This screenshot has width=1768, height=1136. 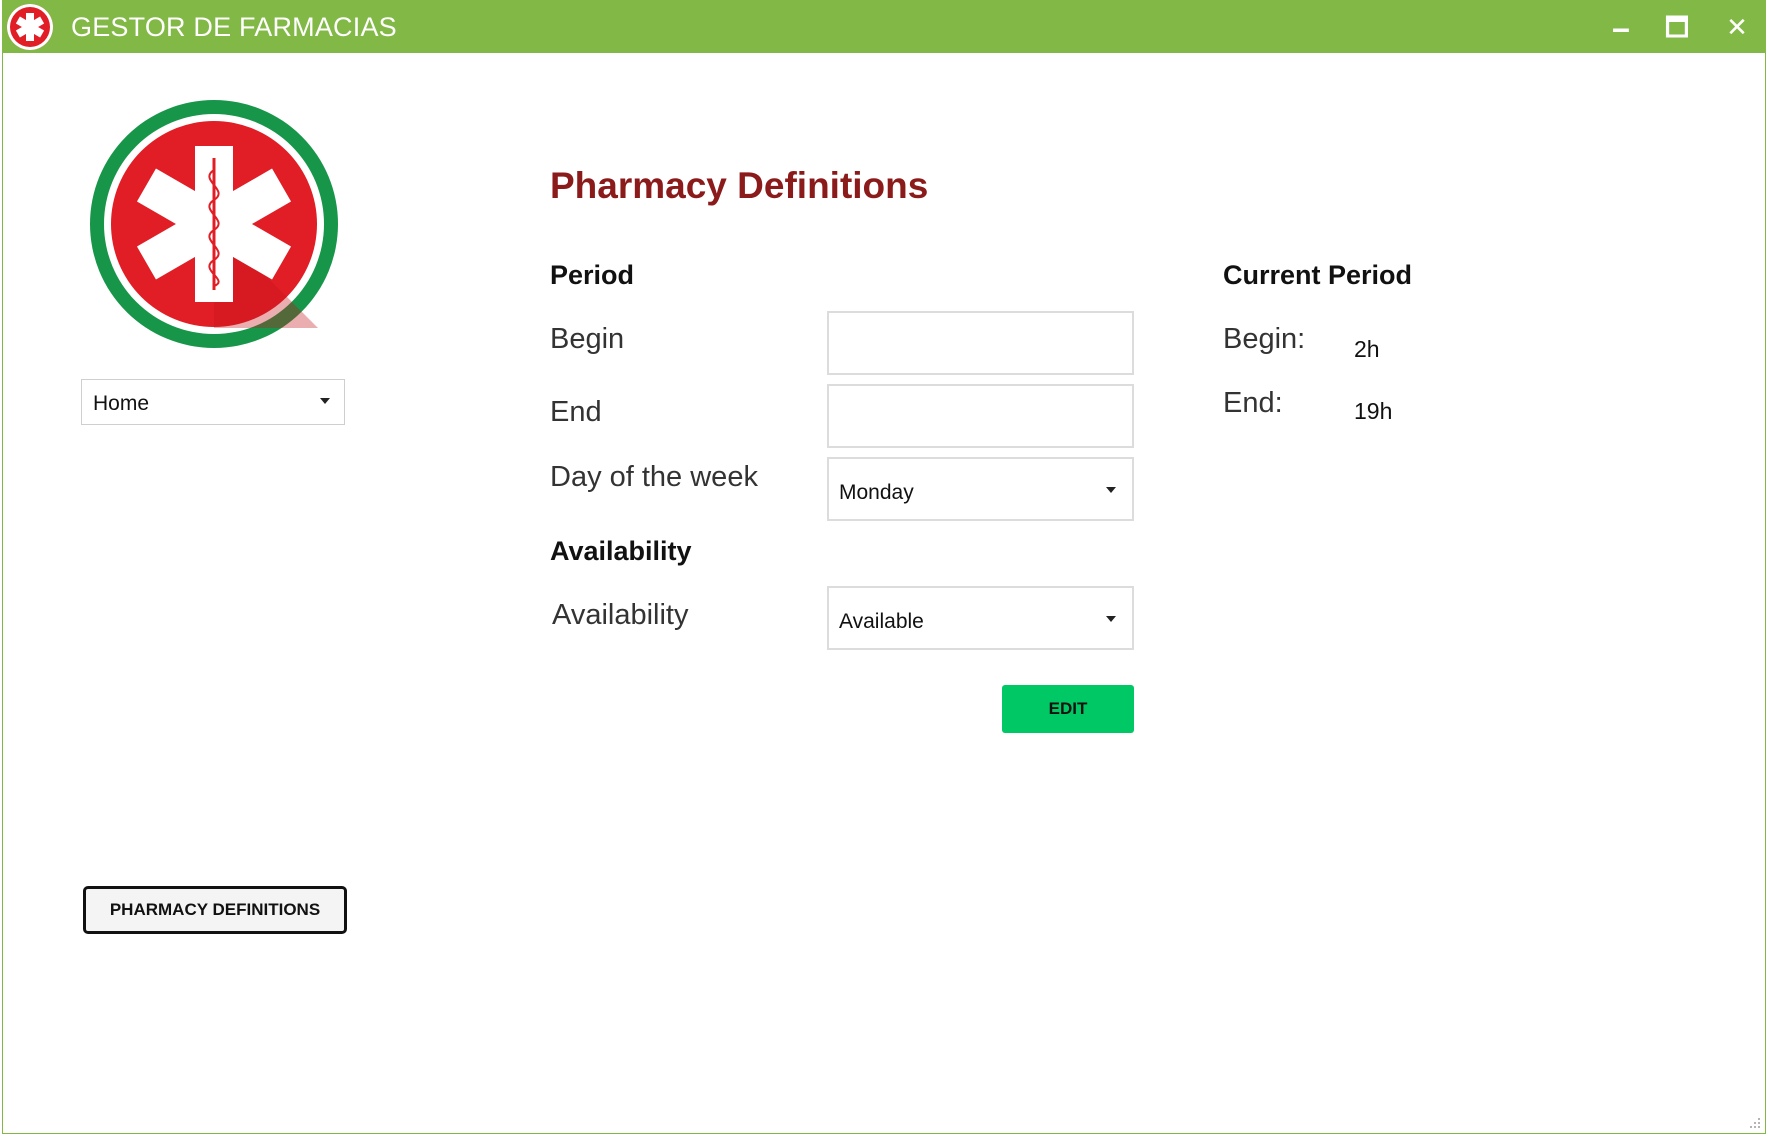 What do you see at coordinates (1754, 1122) in the screenshot?
I see `resize-grip-icon` at bounding box center [1754, 1122].